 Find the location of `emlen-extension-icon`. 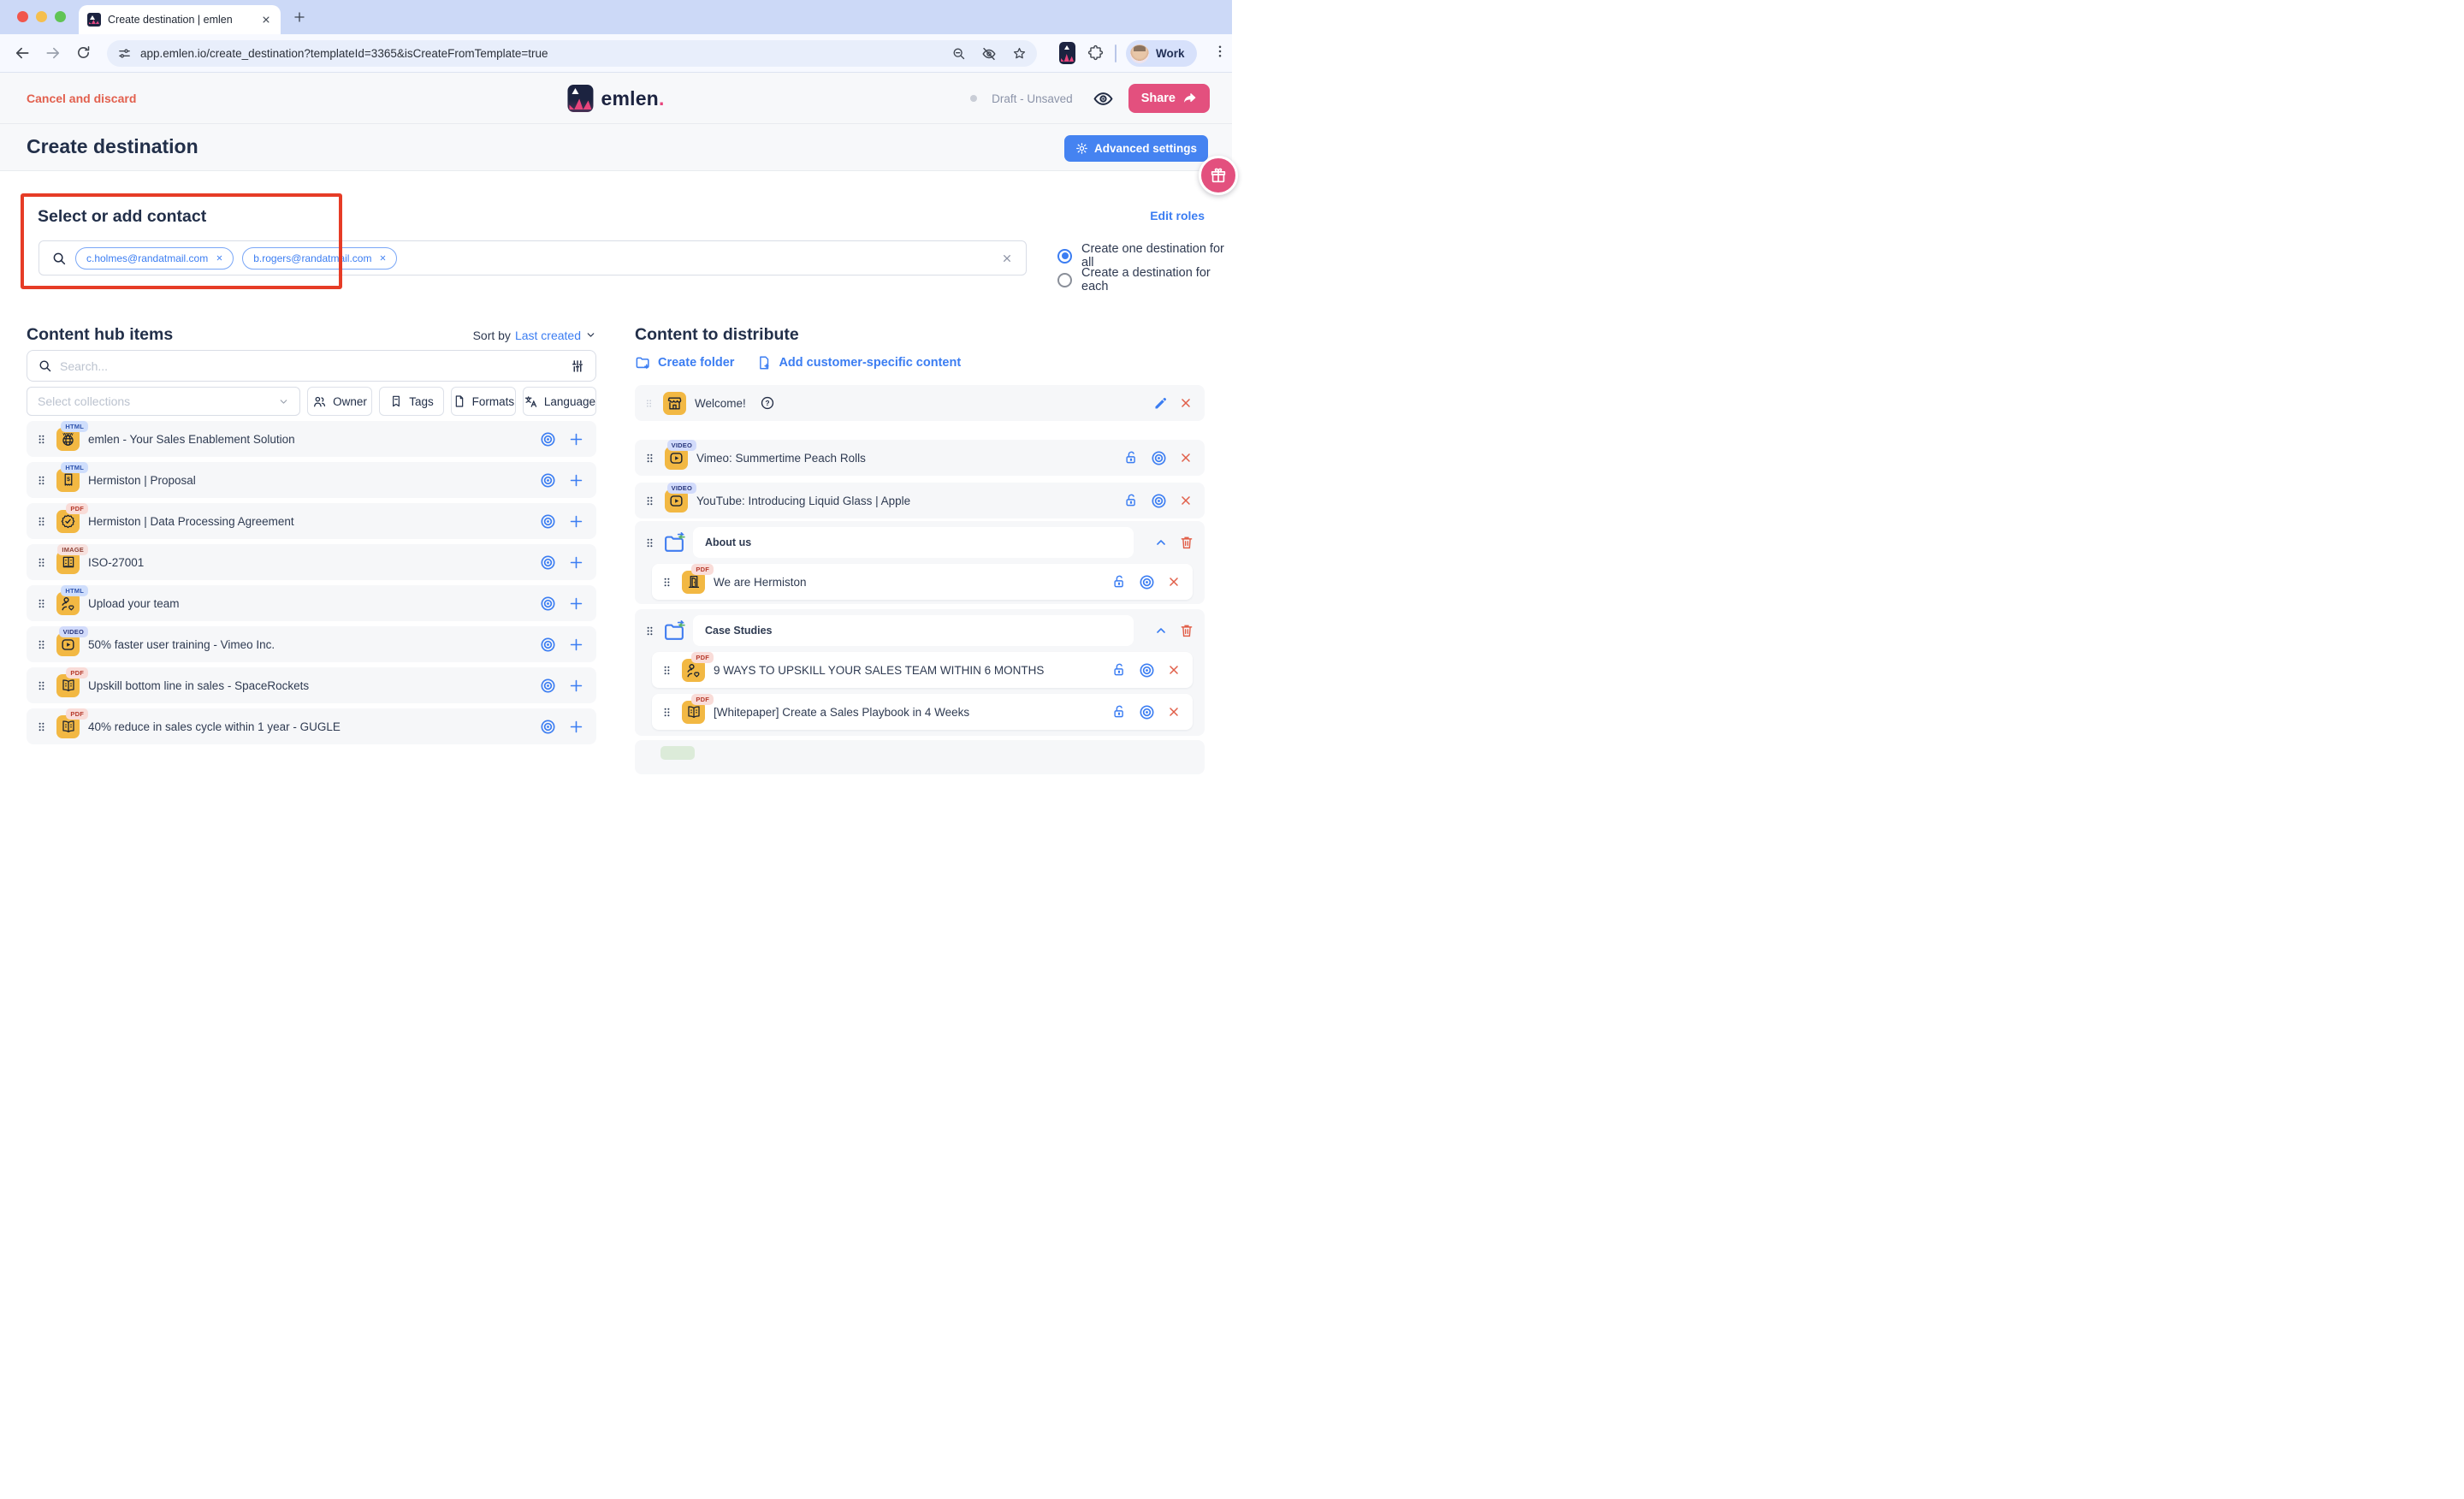

emlen-extension-icon is located at coordinates (1067, 53).